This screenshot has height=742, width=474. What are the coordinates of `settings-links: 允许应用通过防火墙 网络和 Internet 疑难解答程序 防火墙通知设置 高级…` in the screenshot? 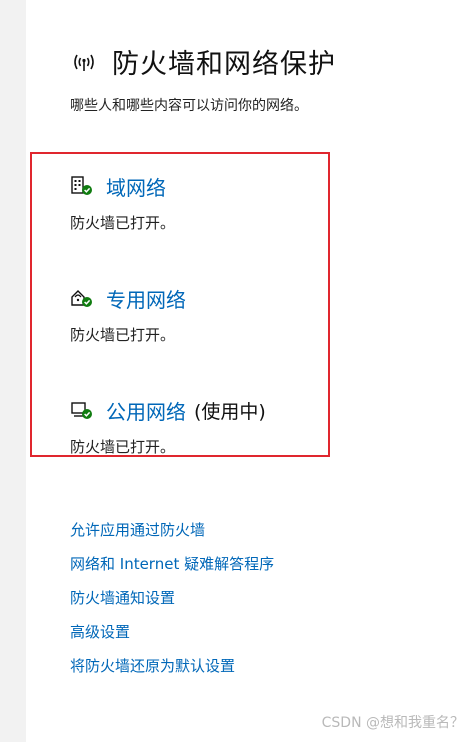 It's located at (172, 604).